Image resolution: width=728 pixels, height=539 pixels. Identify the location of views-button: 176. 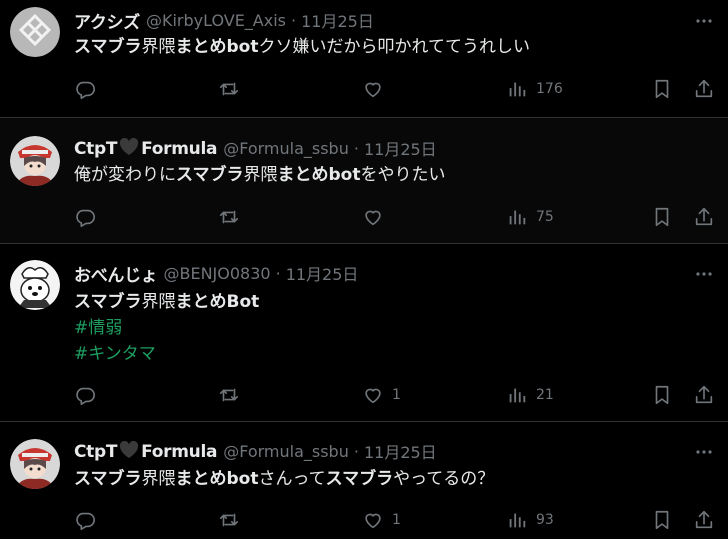
(534, 89).